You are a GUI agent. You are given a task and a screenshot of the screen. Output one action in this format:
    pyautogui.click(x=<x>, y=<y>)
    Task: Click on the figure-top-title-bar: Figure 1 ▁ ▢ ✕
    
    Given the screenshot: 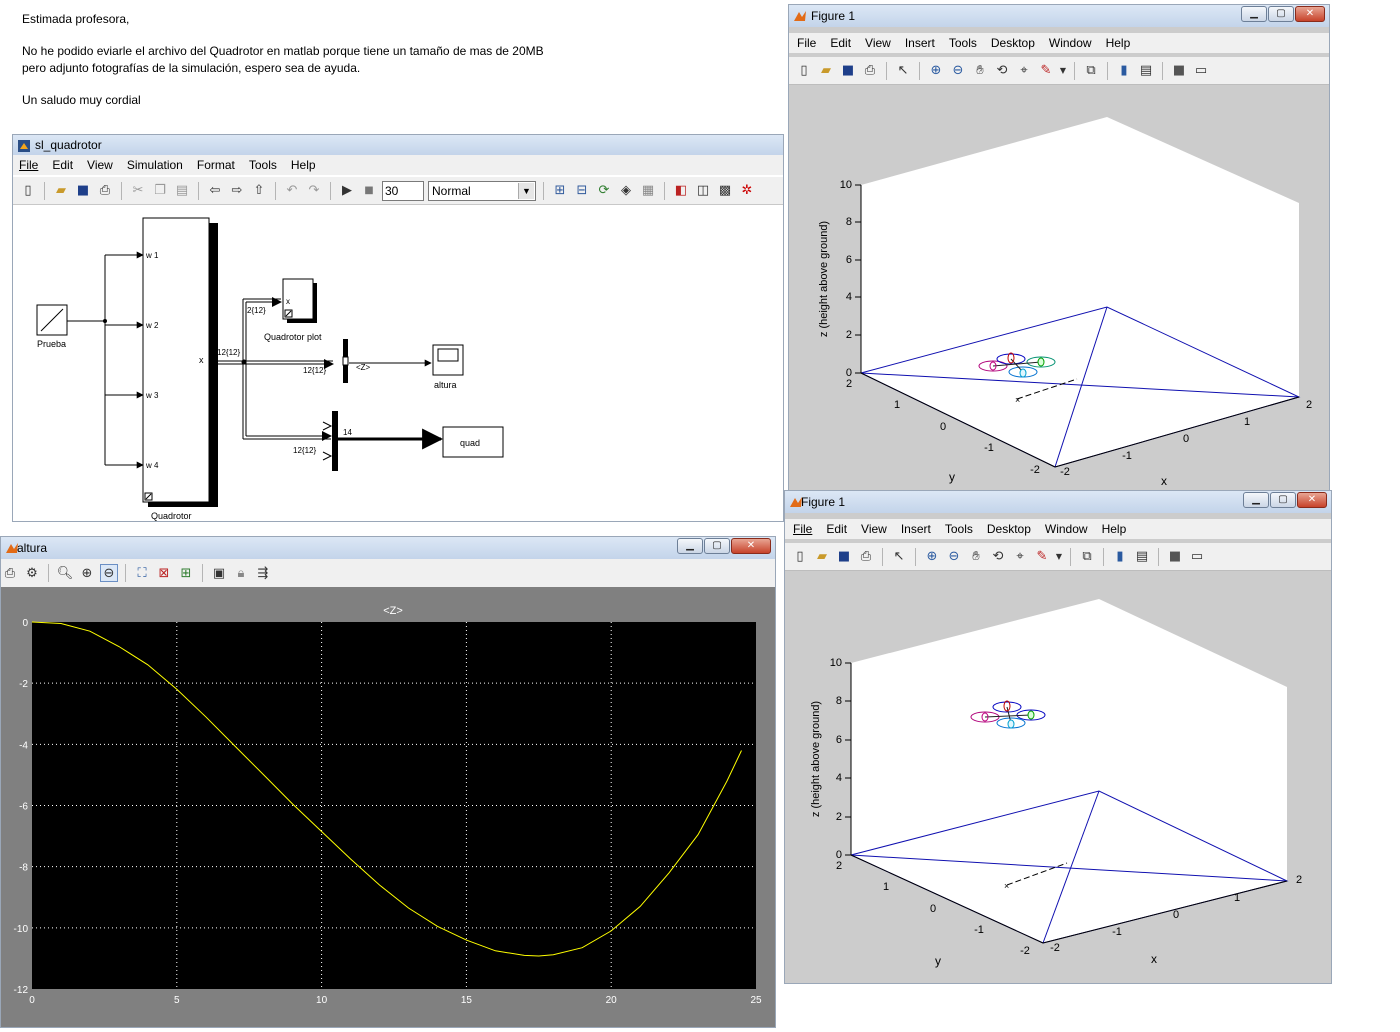 What is the action you would take?
    pyautogui.click(x=1059, y=16)
    